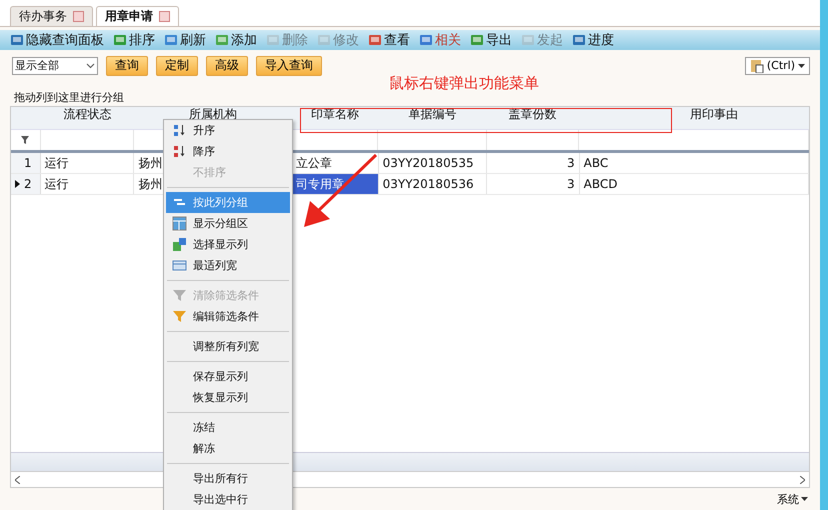  I want to click on query-button: 导入查询, so click(289, 66).